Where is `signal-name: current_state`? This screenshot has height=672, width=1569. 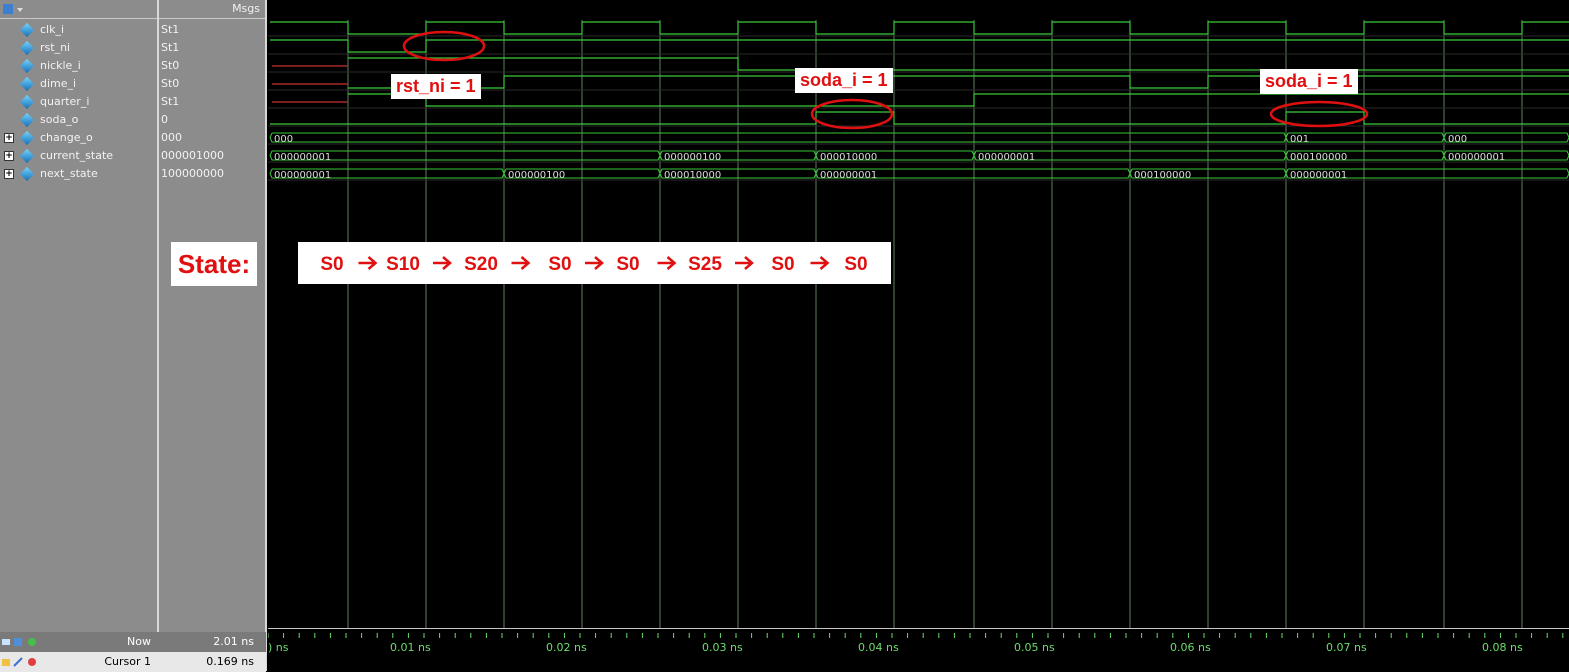 signal-name: current_state is located at coordinates (77, 155).